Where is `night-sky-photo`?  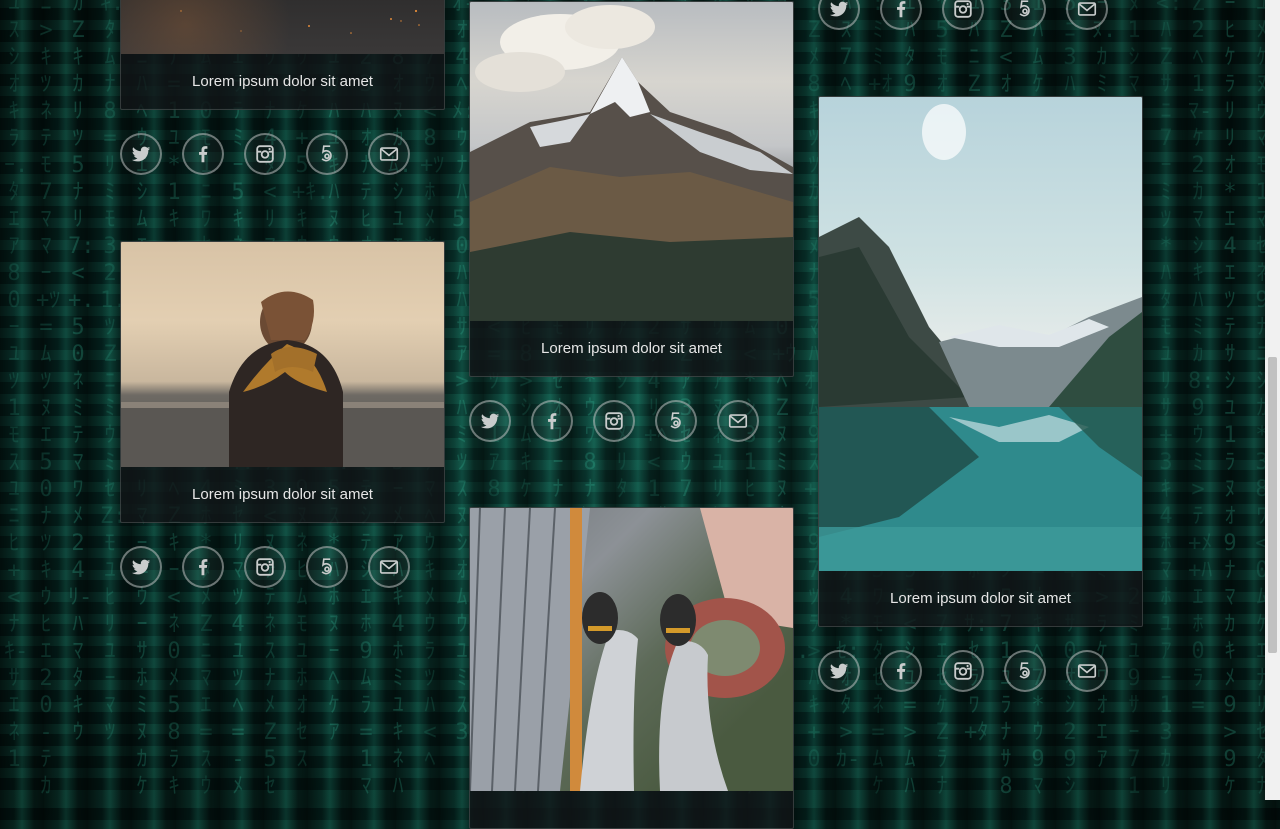
night-sky-photo is located at coordinates (282, 27).